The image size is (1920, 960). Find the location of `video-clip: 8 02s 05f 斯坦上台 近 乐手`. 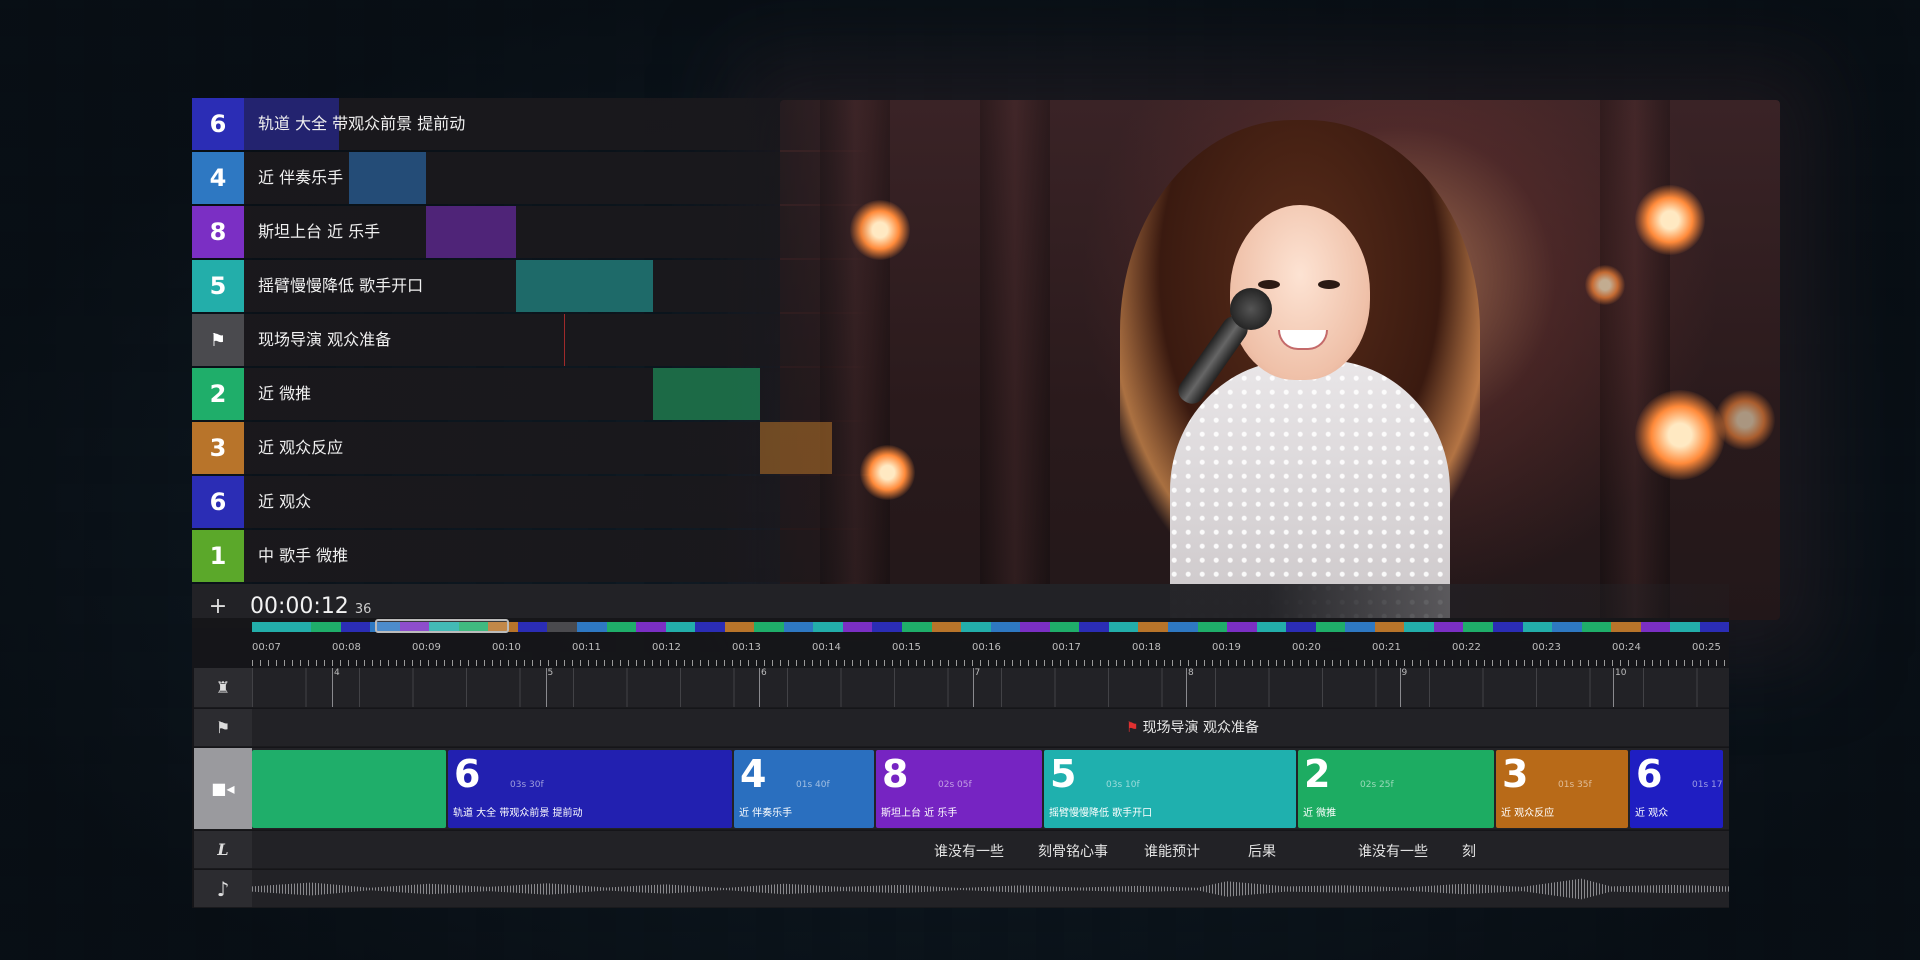

video-clip: 8 02s 05f 斯坦上台 近 乐手 is located at coordinates (959, 789).